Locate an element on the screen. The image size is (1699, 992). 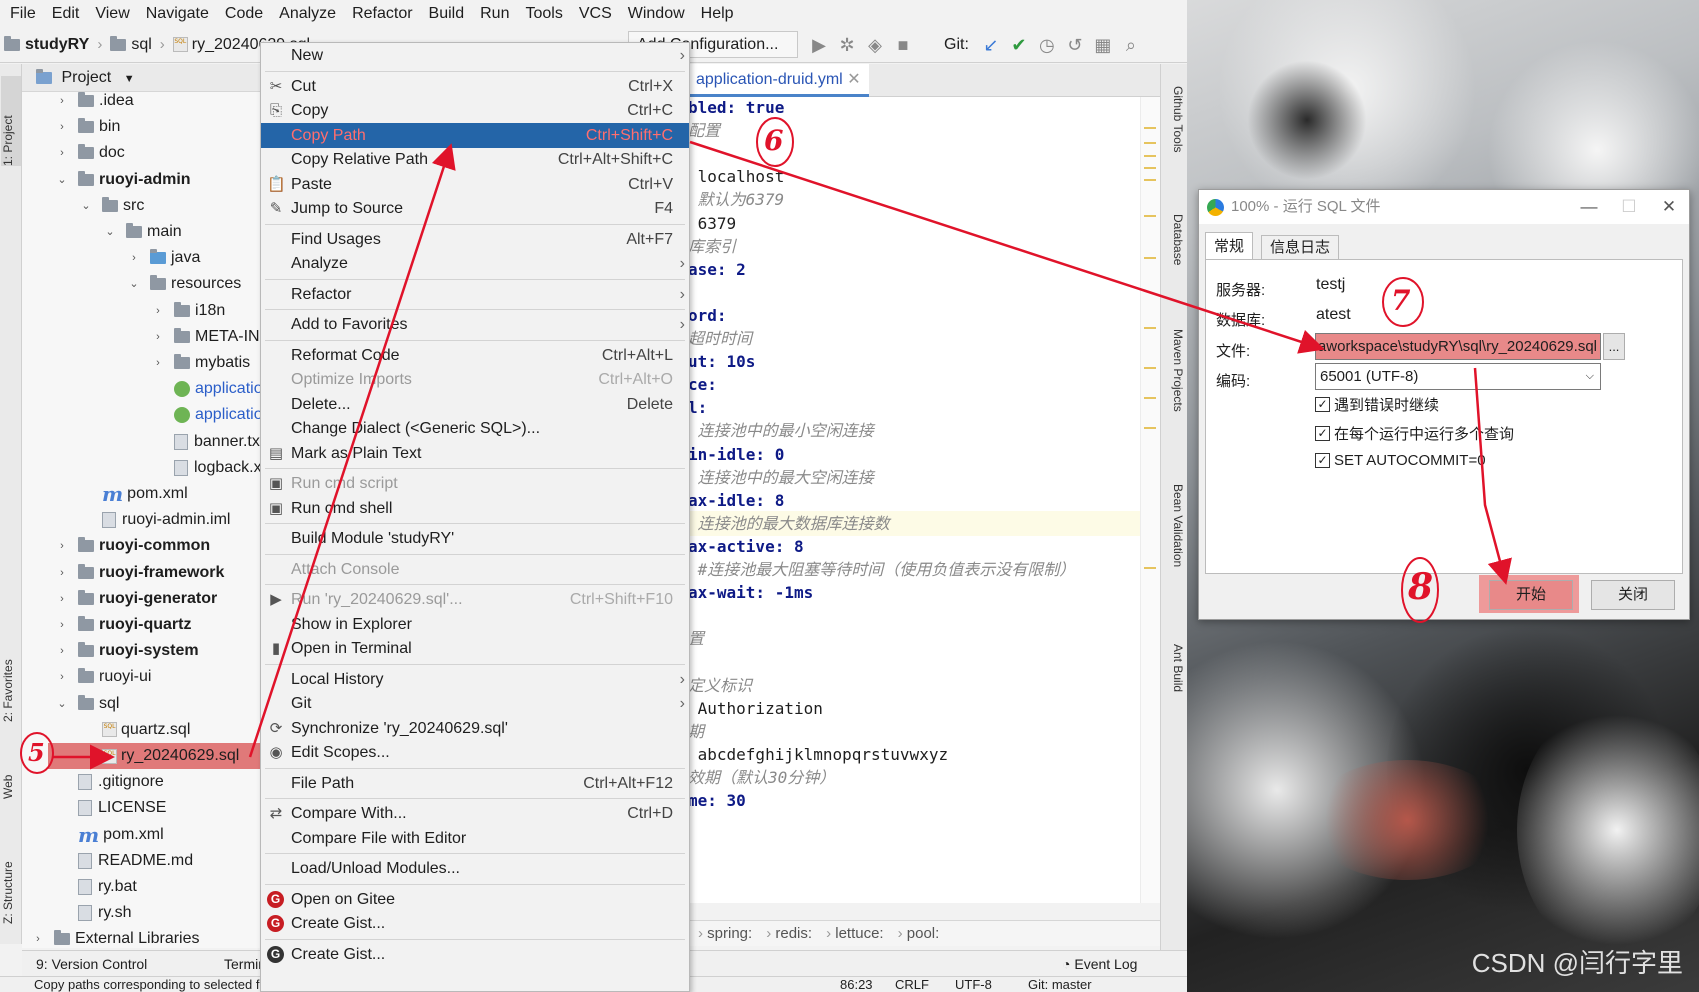
tree-item-meta-inf: › META-INF is located at coordinates (205, 337).